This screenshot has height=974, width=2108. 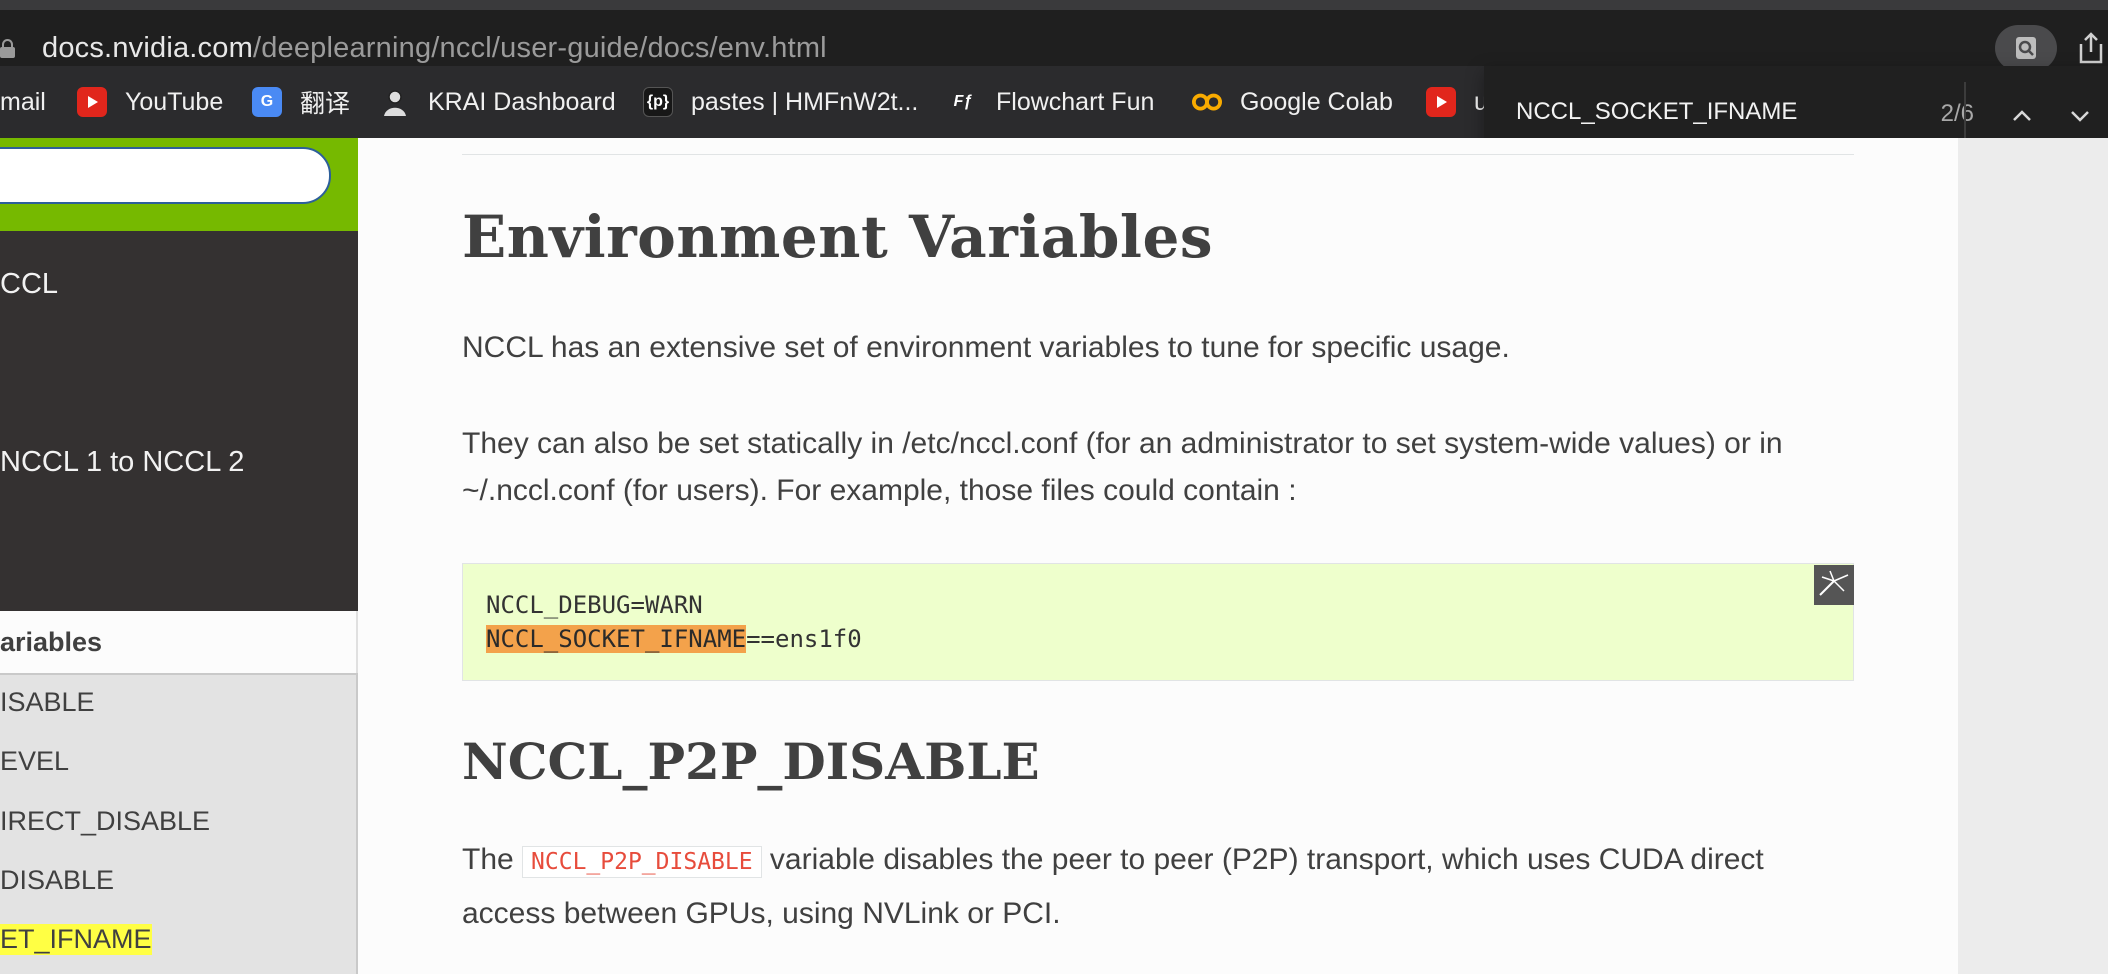 I want to click on share-icon, so click(x=2091, y=48).